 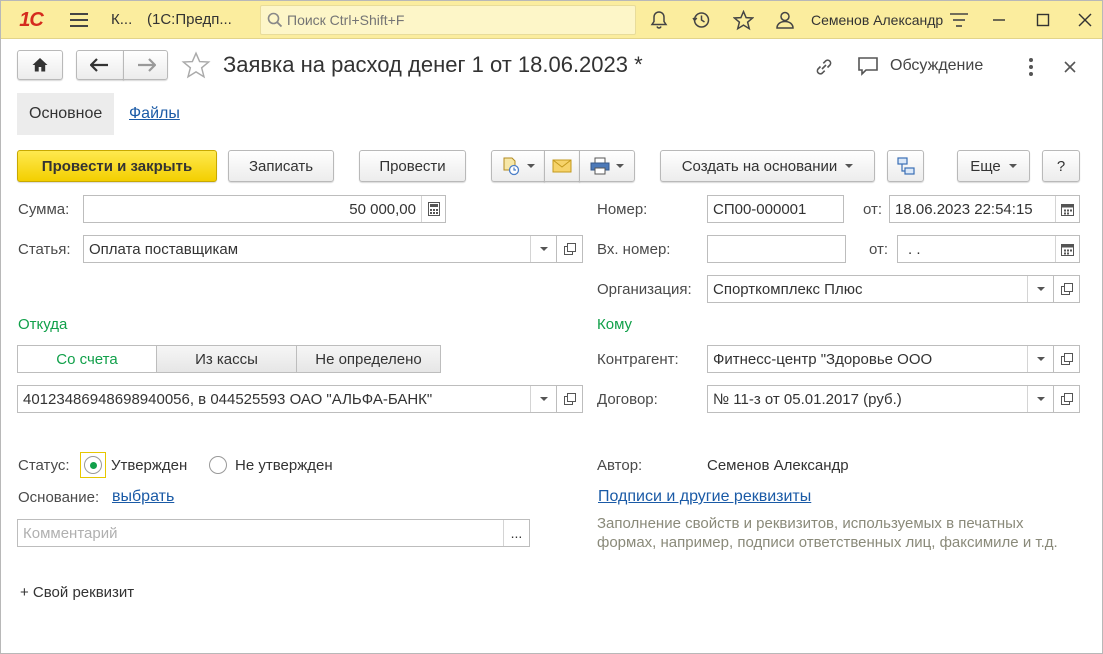 What do you see at coordinates (1067, 399) in the screenshot?
I see `open-contract-icon` at bounding box center [1067, 399].